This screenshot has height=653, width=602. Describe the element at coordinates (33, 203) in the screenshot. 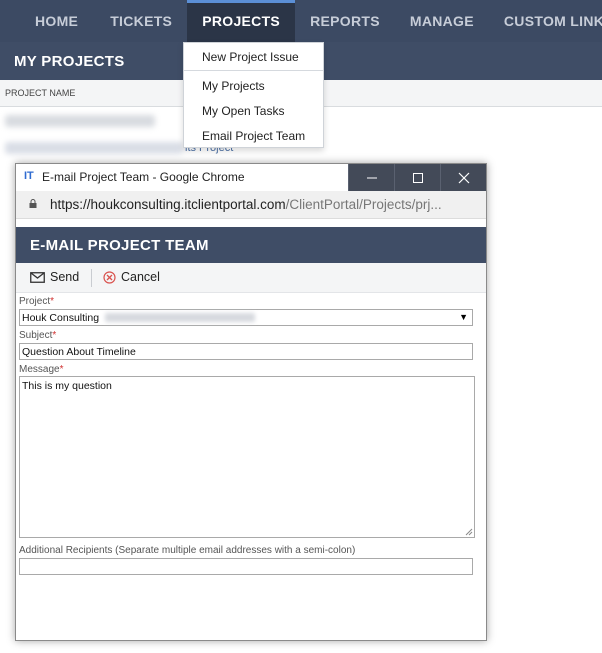

I see `lock-icon` at that location.